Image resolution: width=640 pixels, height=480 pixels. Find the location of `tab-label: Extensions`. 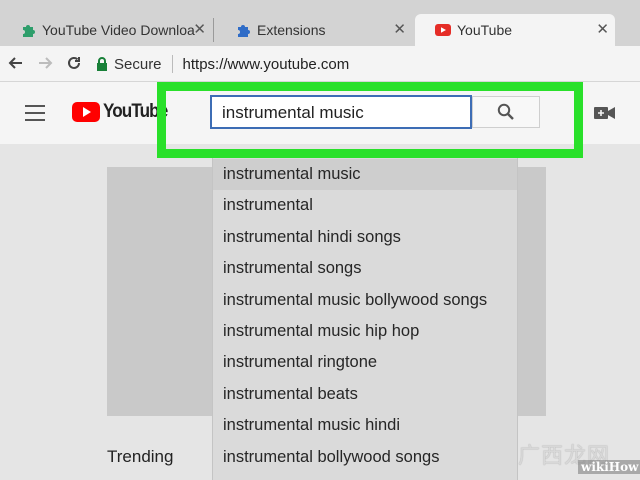

tab-label: Extensions is located at coordinates (291, 30).